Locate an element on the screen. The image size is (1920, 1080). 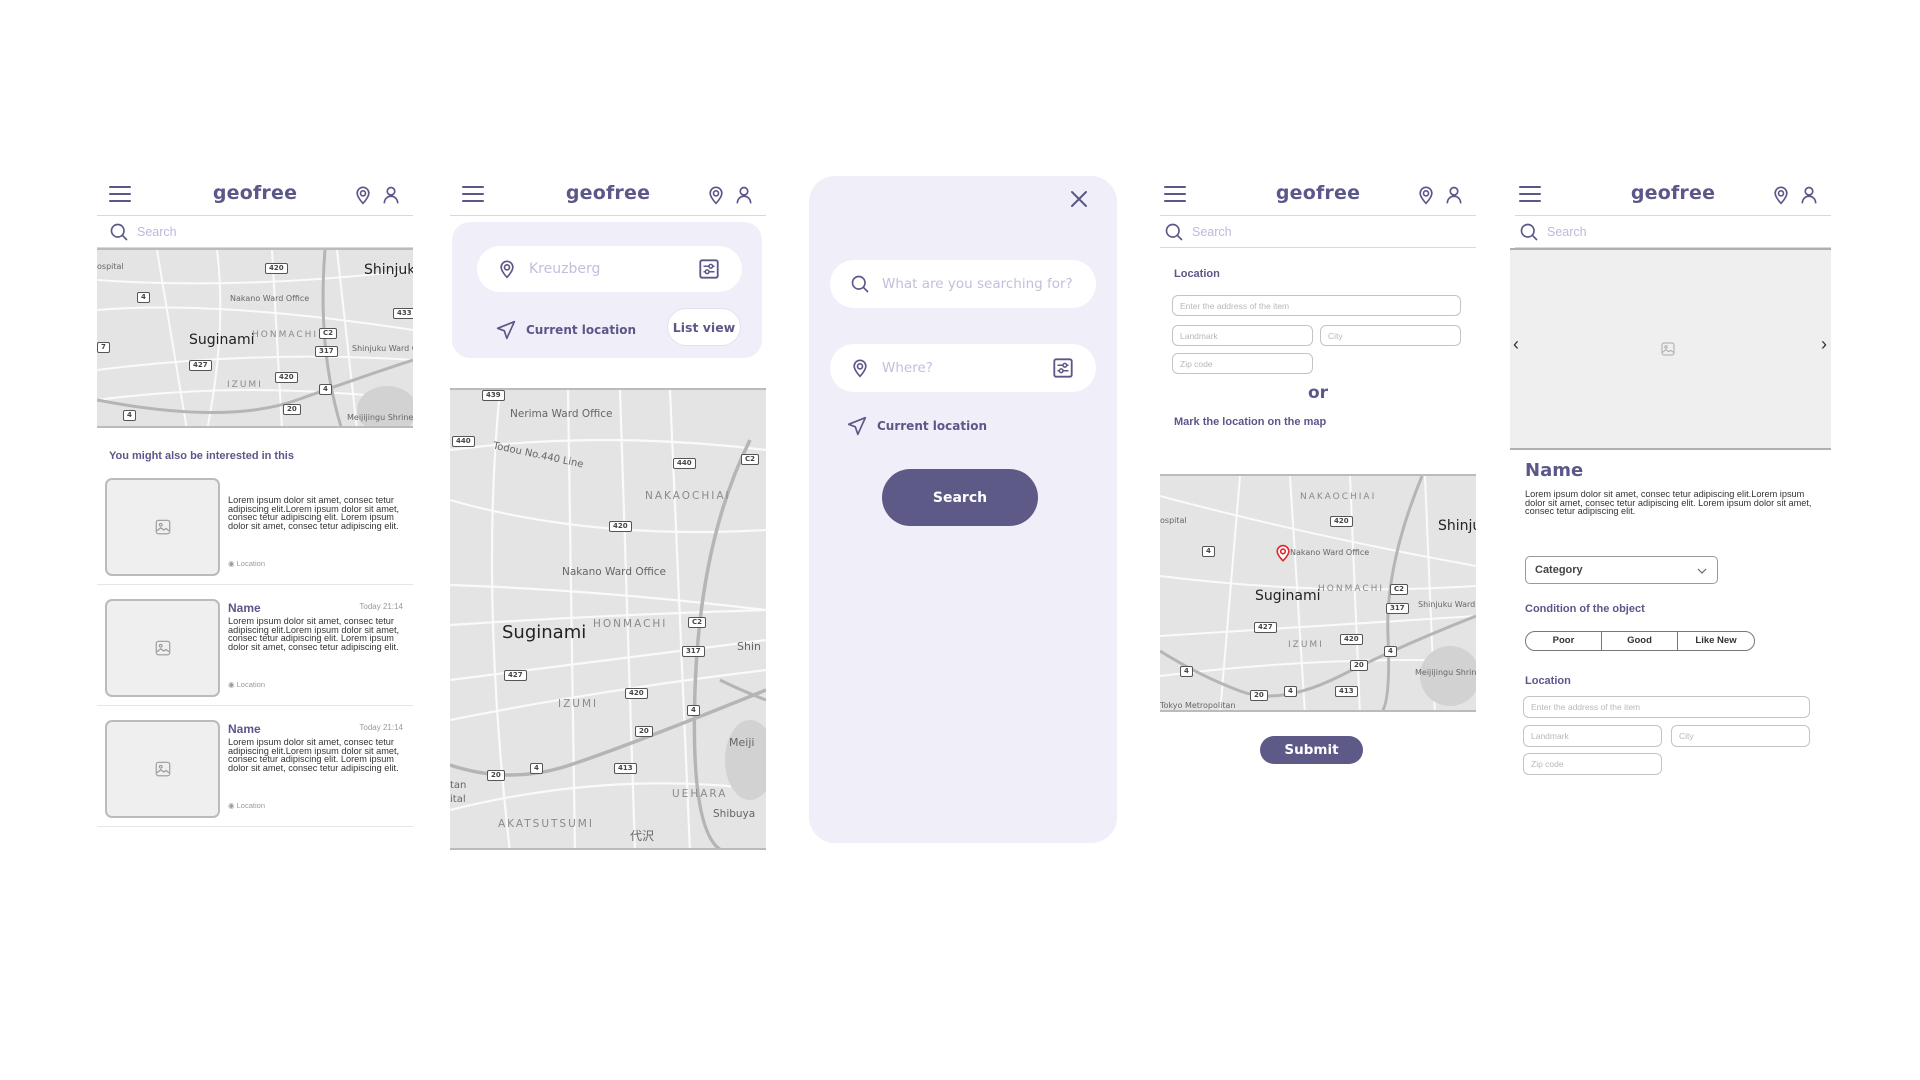
category-dropdown: Category is located at coordinates (1621, 570).